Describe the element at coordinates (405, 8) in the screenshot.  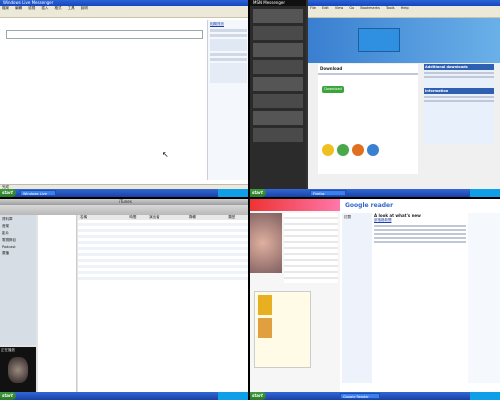
I see `menu-item: Help` at that location.